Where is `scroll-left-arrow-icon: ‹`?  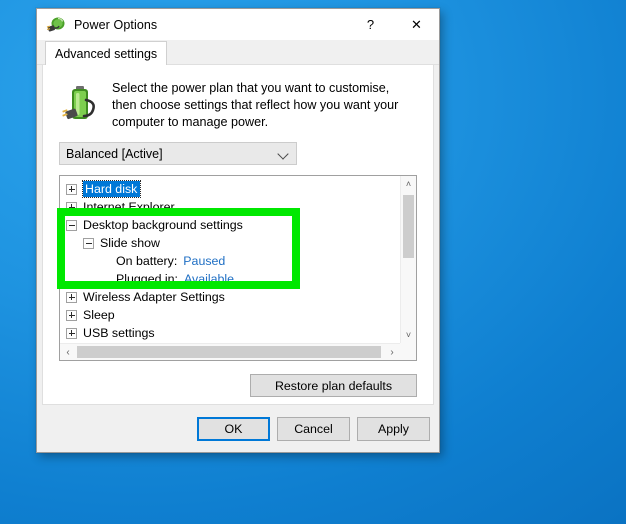 scroll-left-arrow-icon: ‹ is located at coordinates (68, 352).